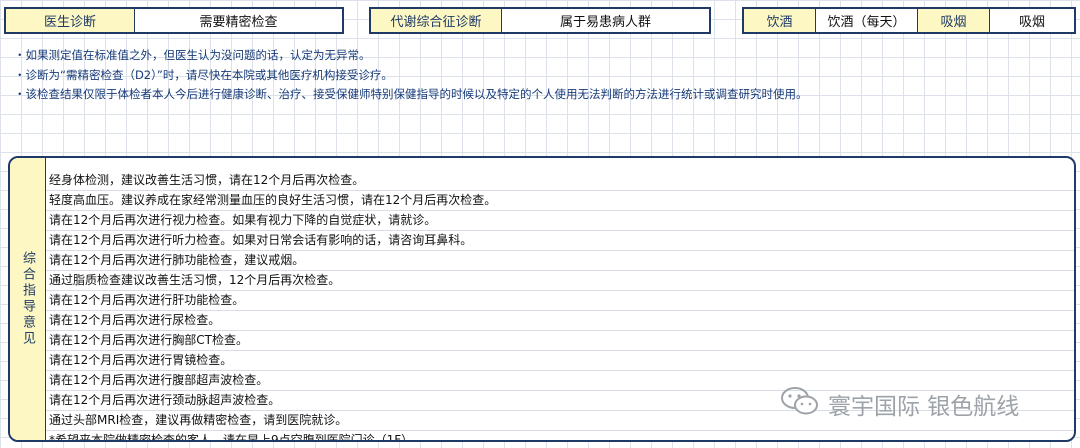  What do you see at coordinates (1032, 20) in the screenshot?
I see `smoking-value: 吸烟` at bounding box center [1032, 20].